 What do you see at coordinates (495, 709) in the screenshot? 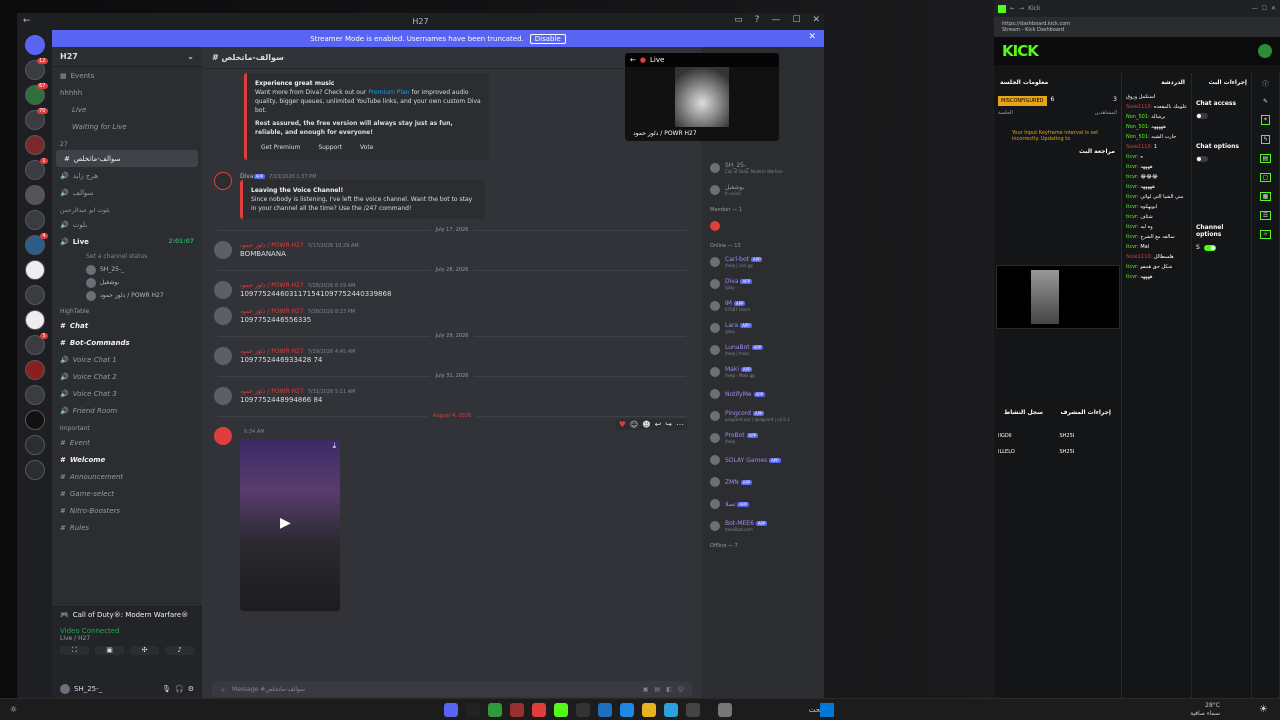
I see `xbox-app-icon` at bounding box center [495, 709].